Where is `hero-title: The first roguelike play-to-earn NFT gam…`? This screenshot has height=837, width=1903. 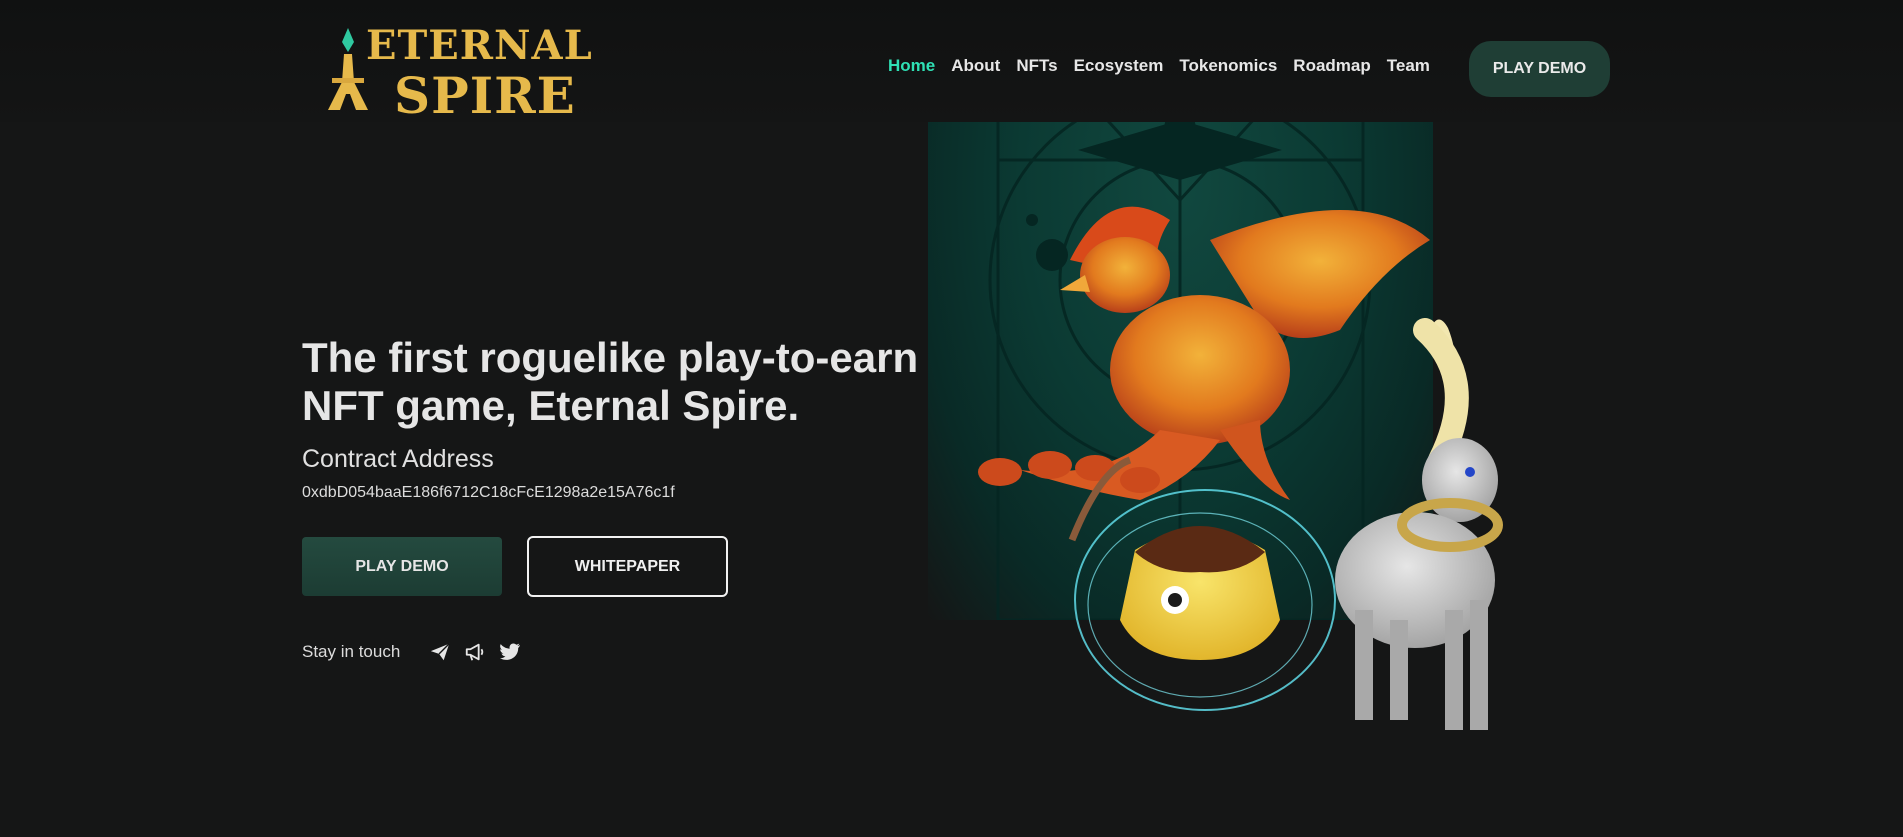
hero-title: The first roguelike play-to-earn NFT gam… is located at coordinates (610, 381).